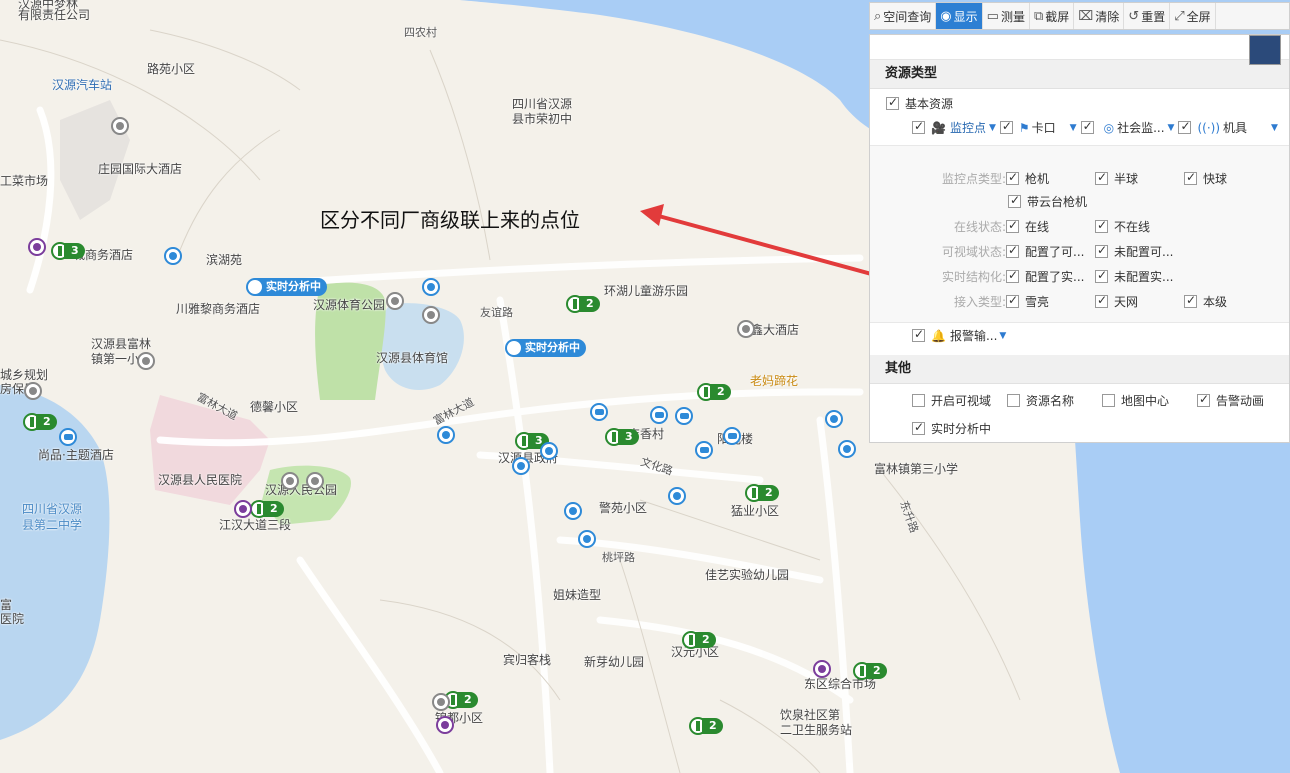 The image size is (1290, 773). What do you see at coordinates (892, 102) in the screenshot?
I see `basic-resource-checkbox` at bounding box center [892, 102].